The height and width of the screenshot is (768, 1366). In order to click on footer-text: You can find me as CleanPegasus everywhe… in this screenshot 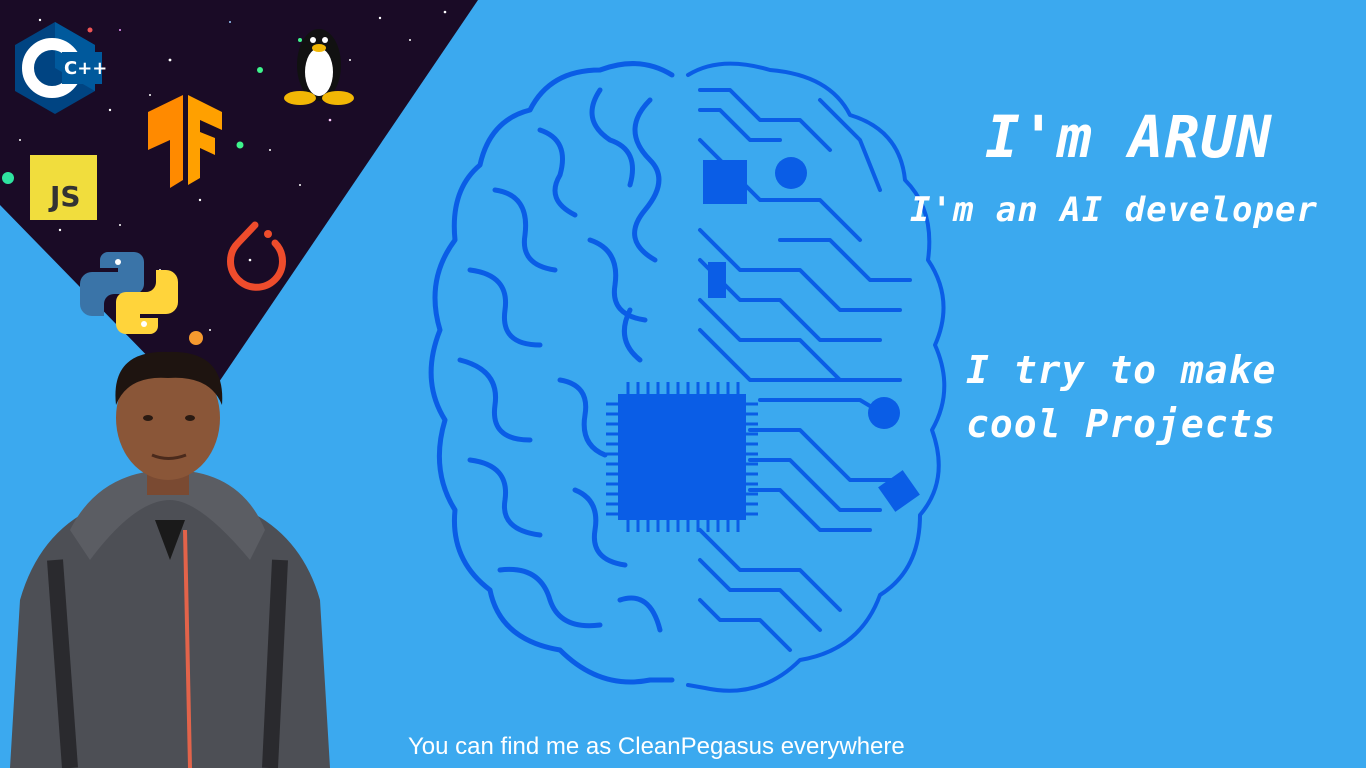, I will do `click(656, 746)`.